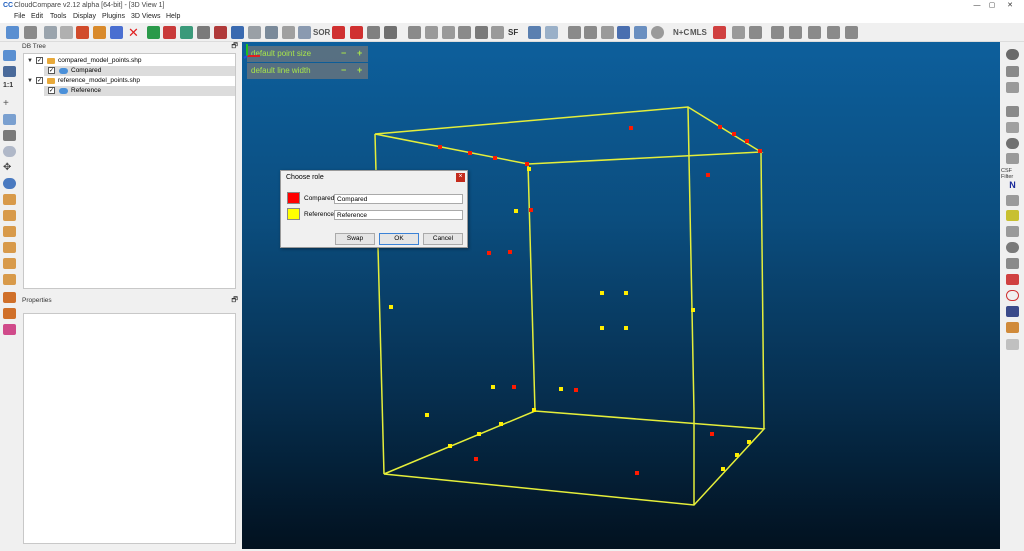  Describe the element at coordinates (755, 32) in the screenshot. I see `eye-icon` at that location.